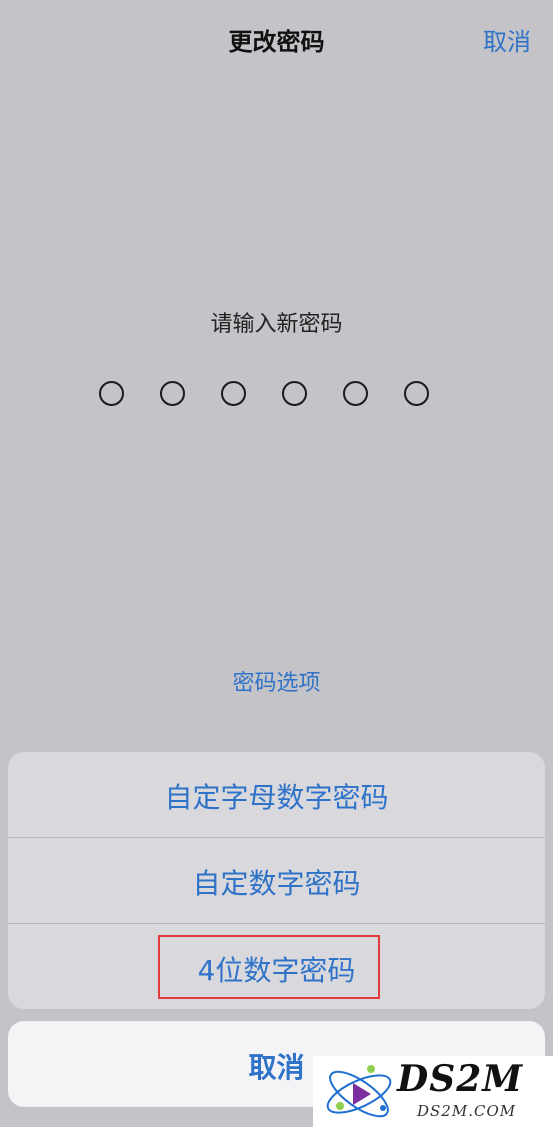  What do you see at coordinates (276, 681) in the screenshot?
I see `passcode-options-link: 密码选项` at bounding box center [276, 681].